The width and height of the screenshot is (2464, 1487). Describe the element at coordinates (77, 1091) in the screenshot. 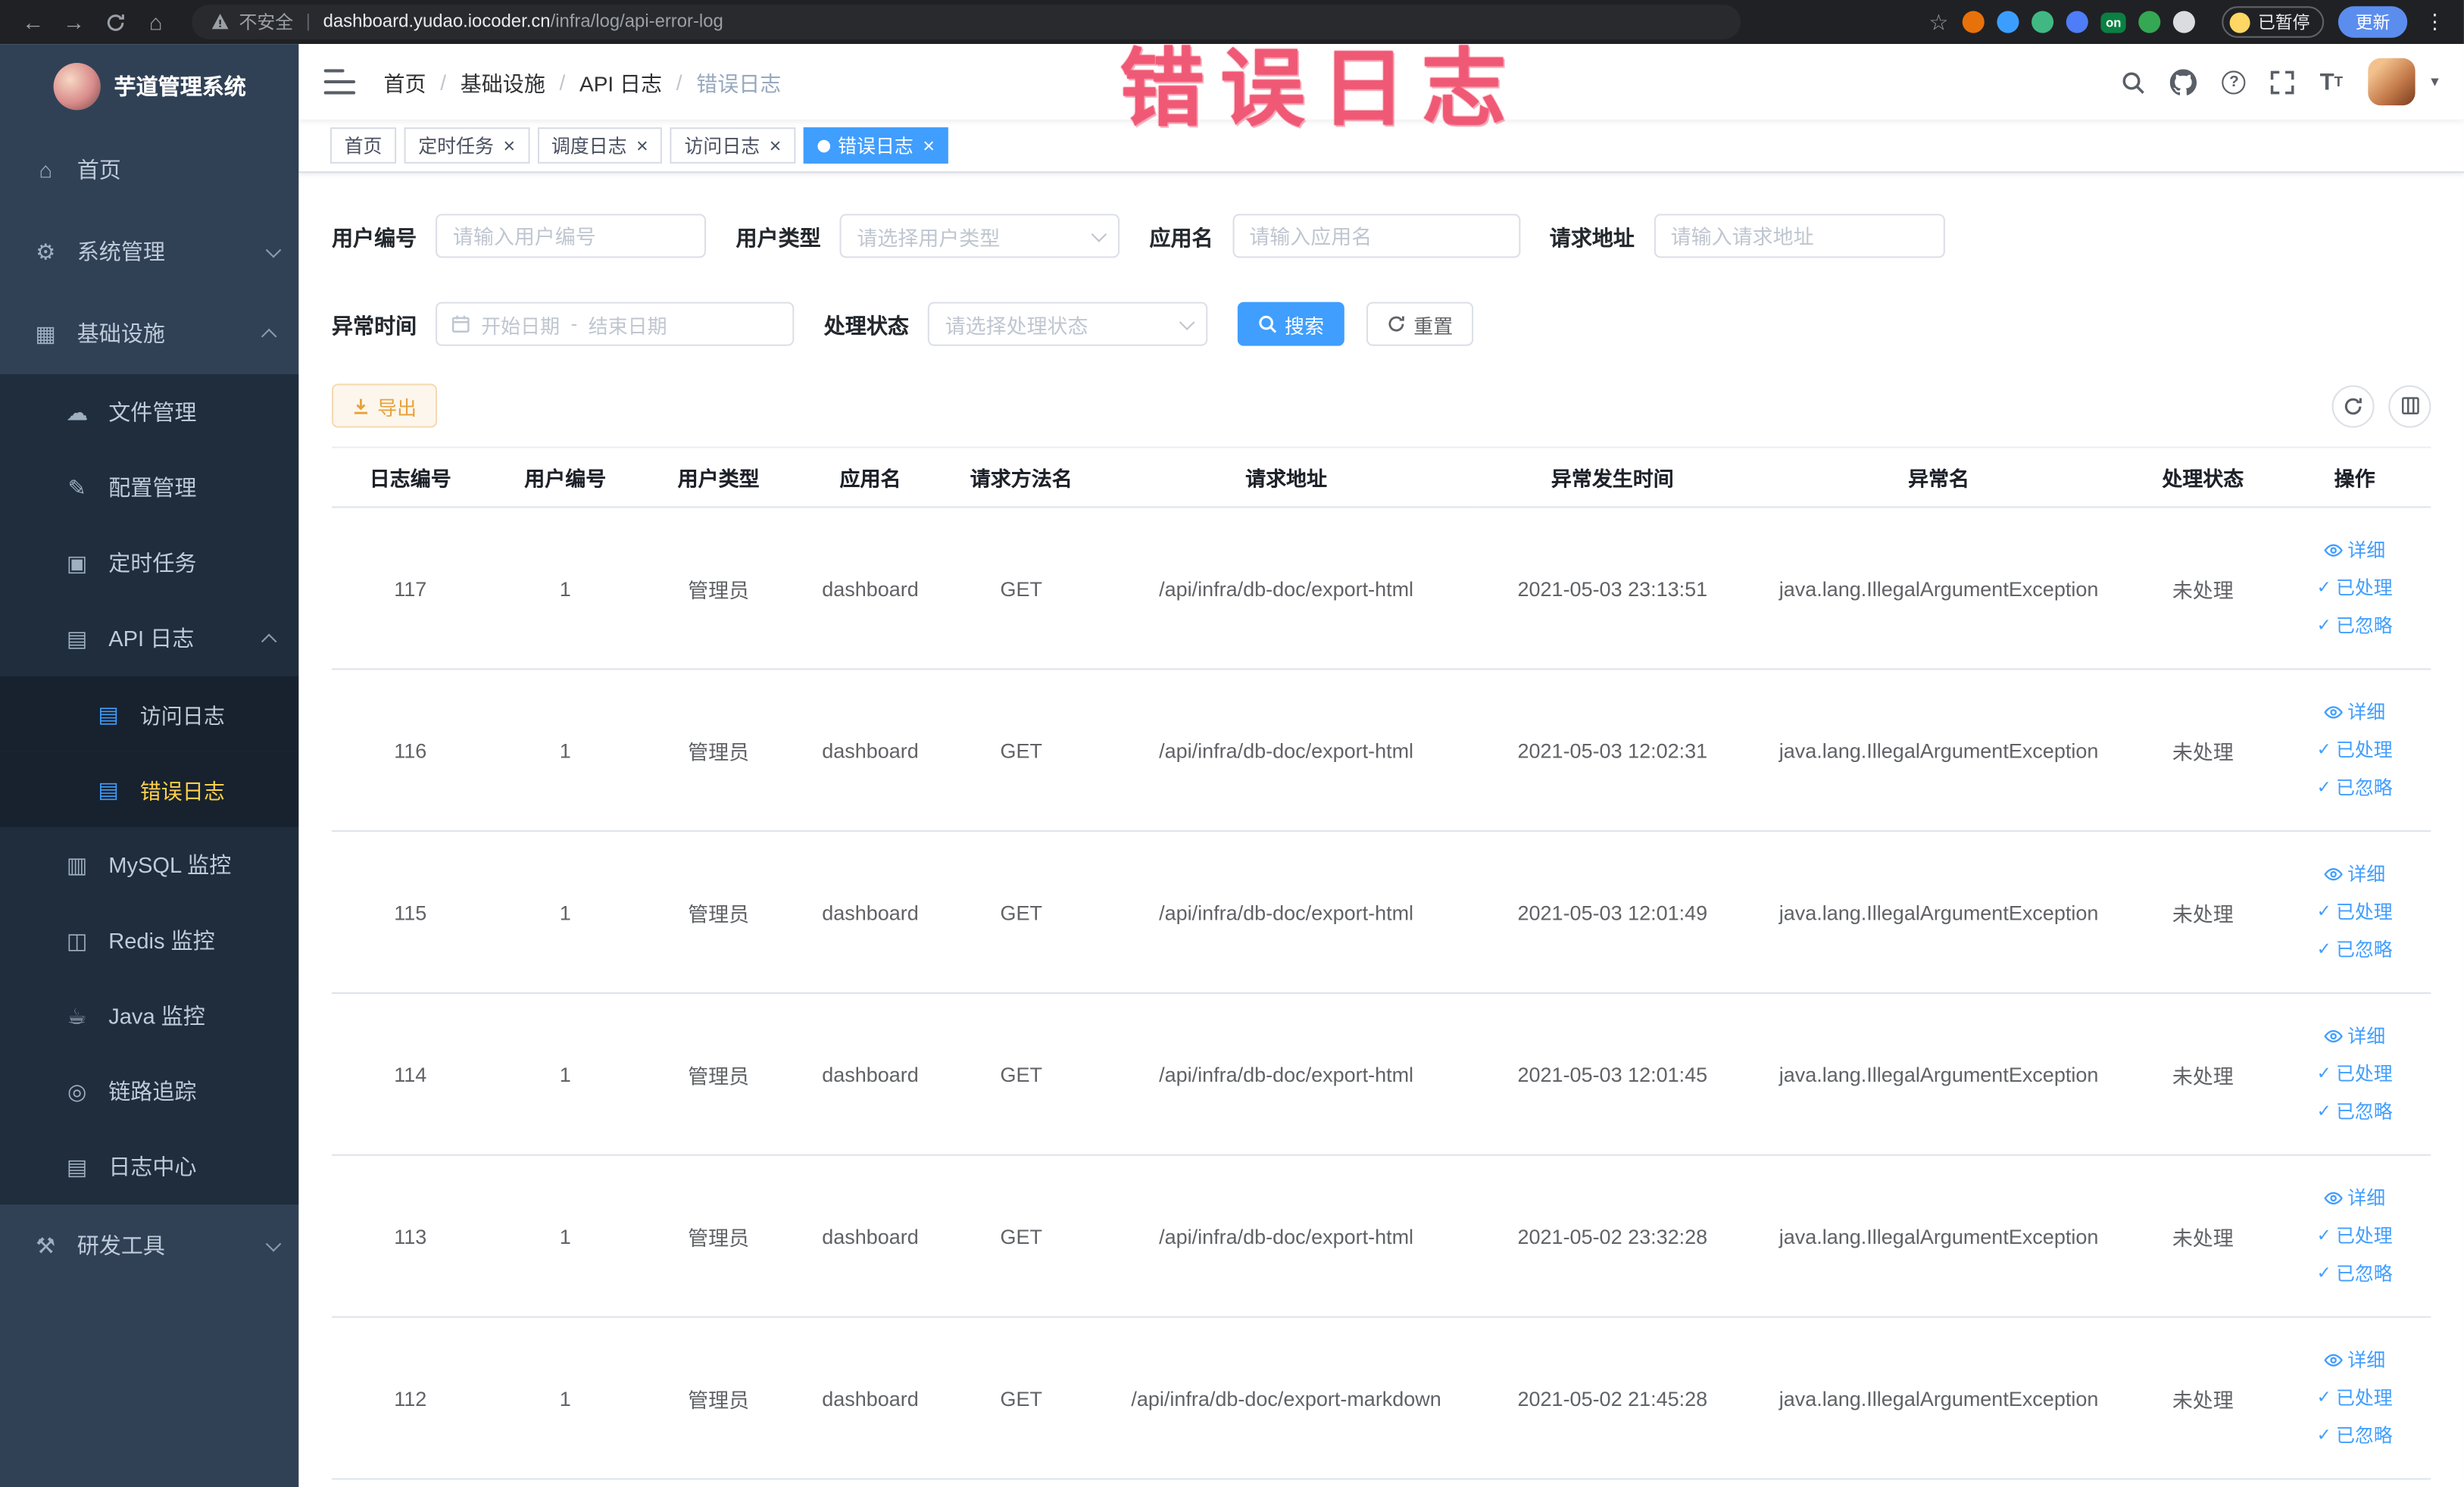

I see `trace-icon: ◎` at that location.